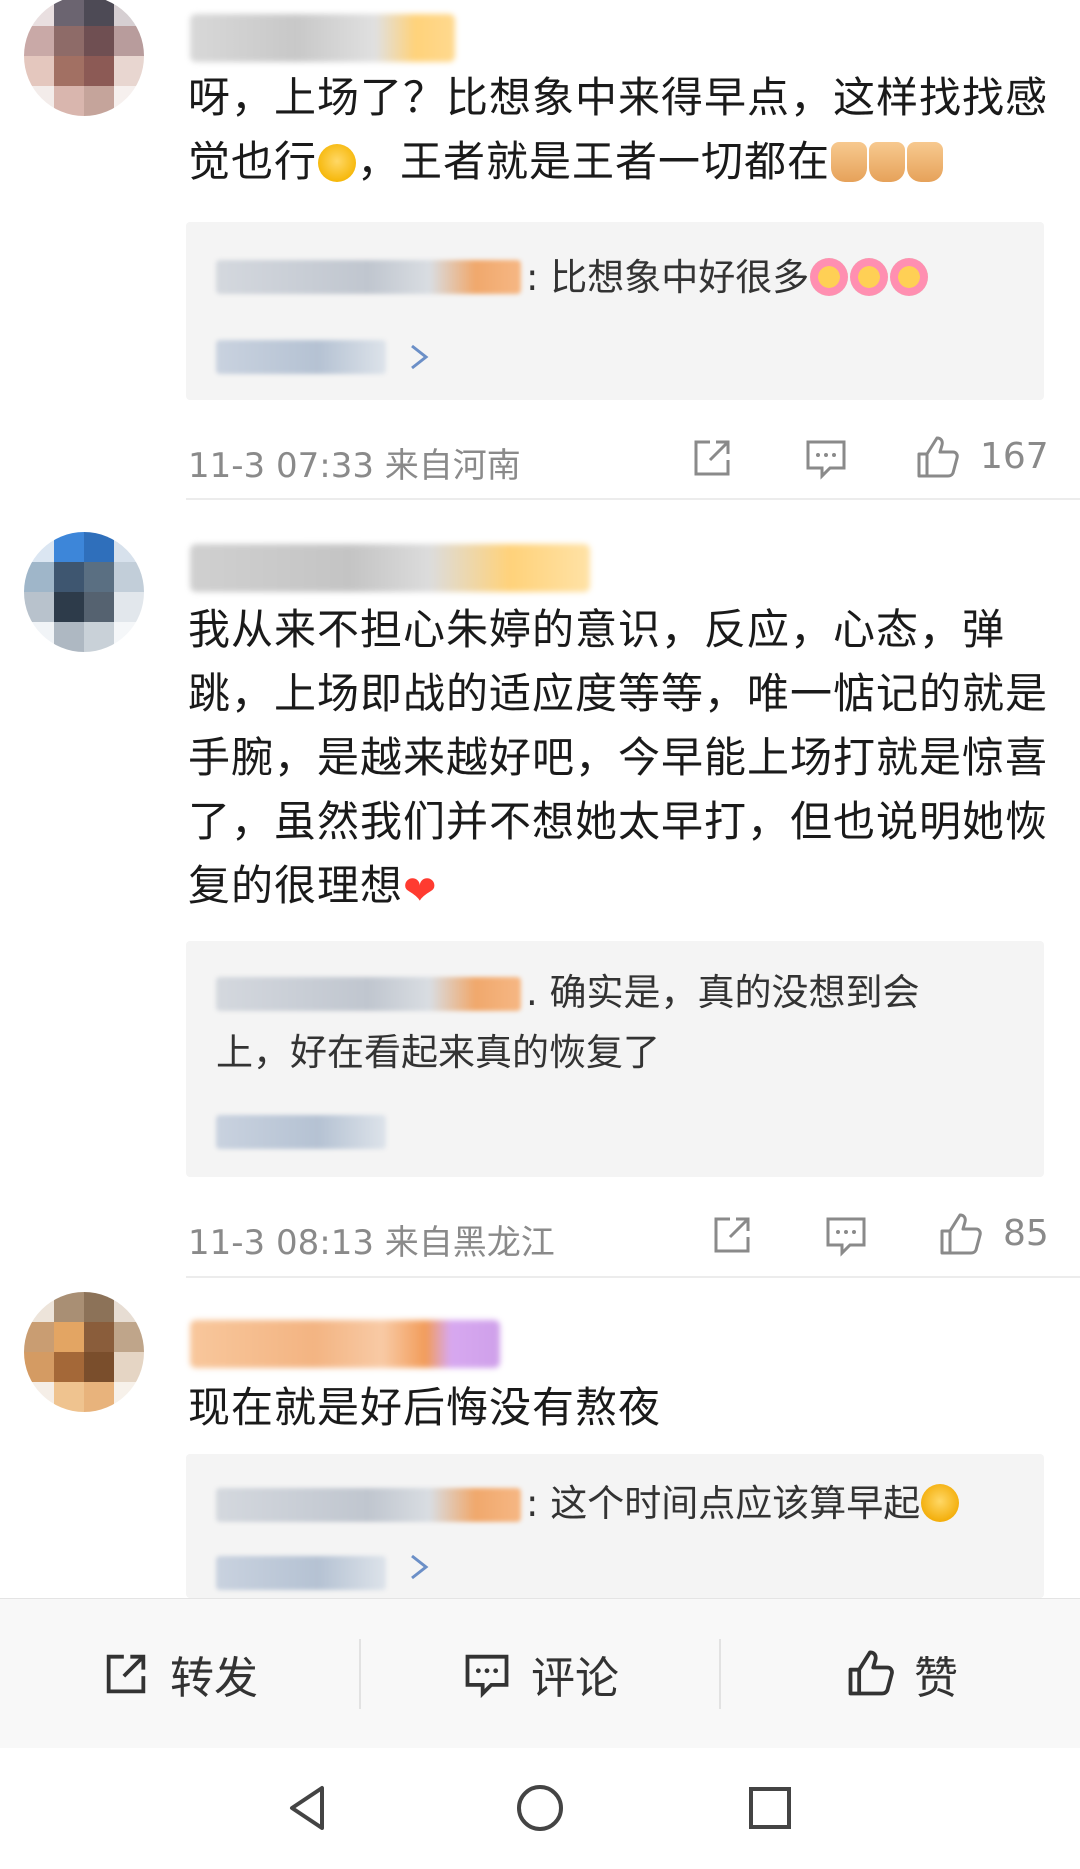  What do you see at coordinates (618, 458) in the screenshot?
I see `comment-meta: 11-3 07:33 来自河南 167` at bounding box center [618, 458].